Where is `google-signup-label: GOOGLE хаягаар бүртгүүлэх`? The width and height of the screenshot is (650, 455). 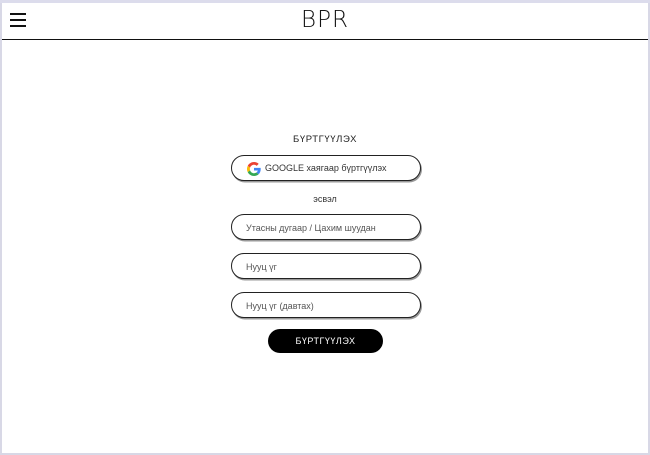
google-signup-label: GOOGLE хаягаар бүртгүүлэх is located at coordinates (326, 168).